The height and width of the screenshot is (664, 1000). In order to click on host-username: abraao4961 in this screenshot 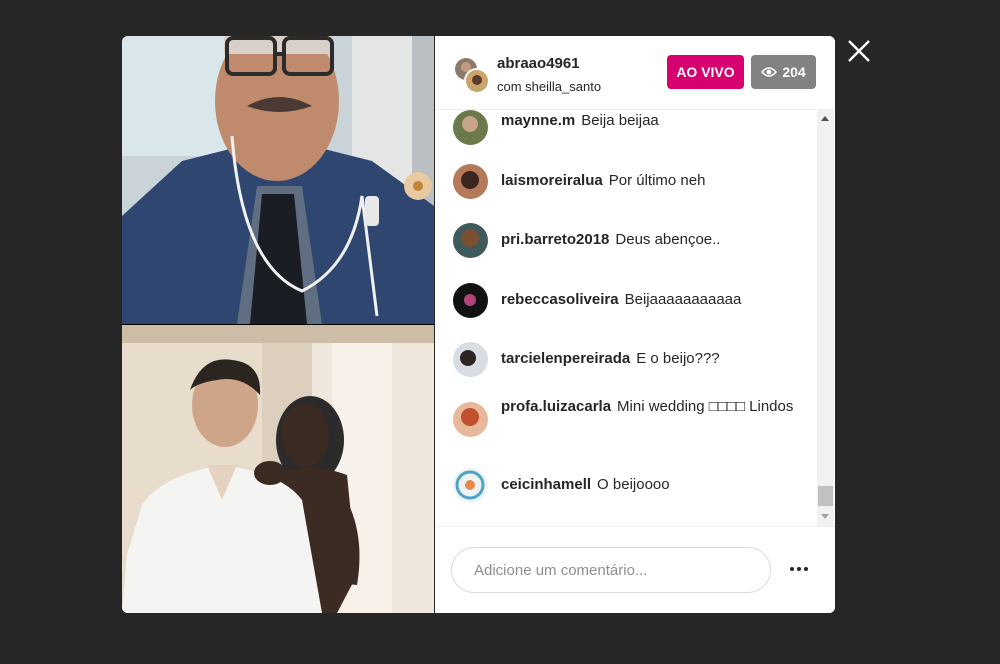, I will do `click(538, 63)`.